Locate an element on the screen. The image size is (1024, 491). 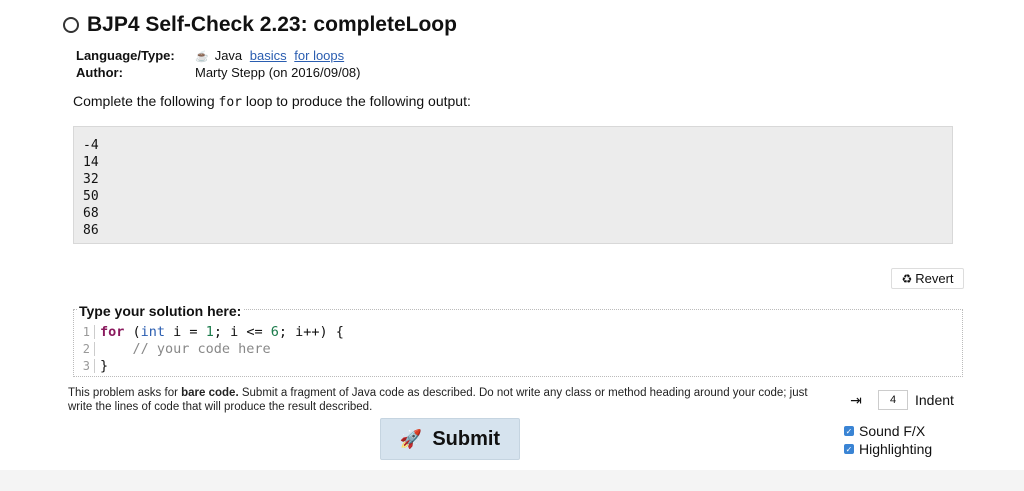
author-label: Author: is located at coordinates (99, 72).